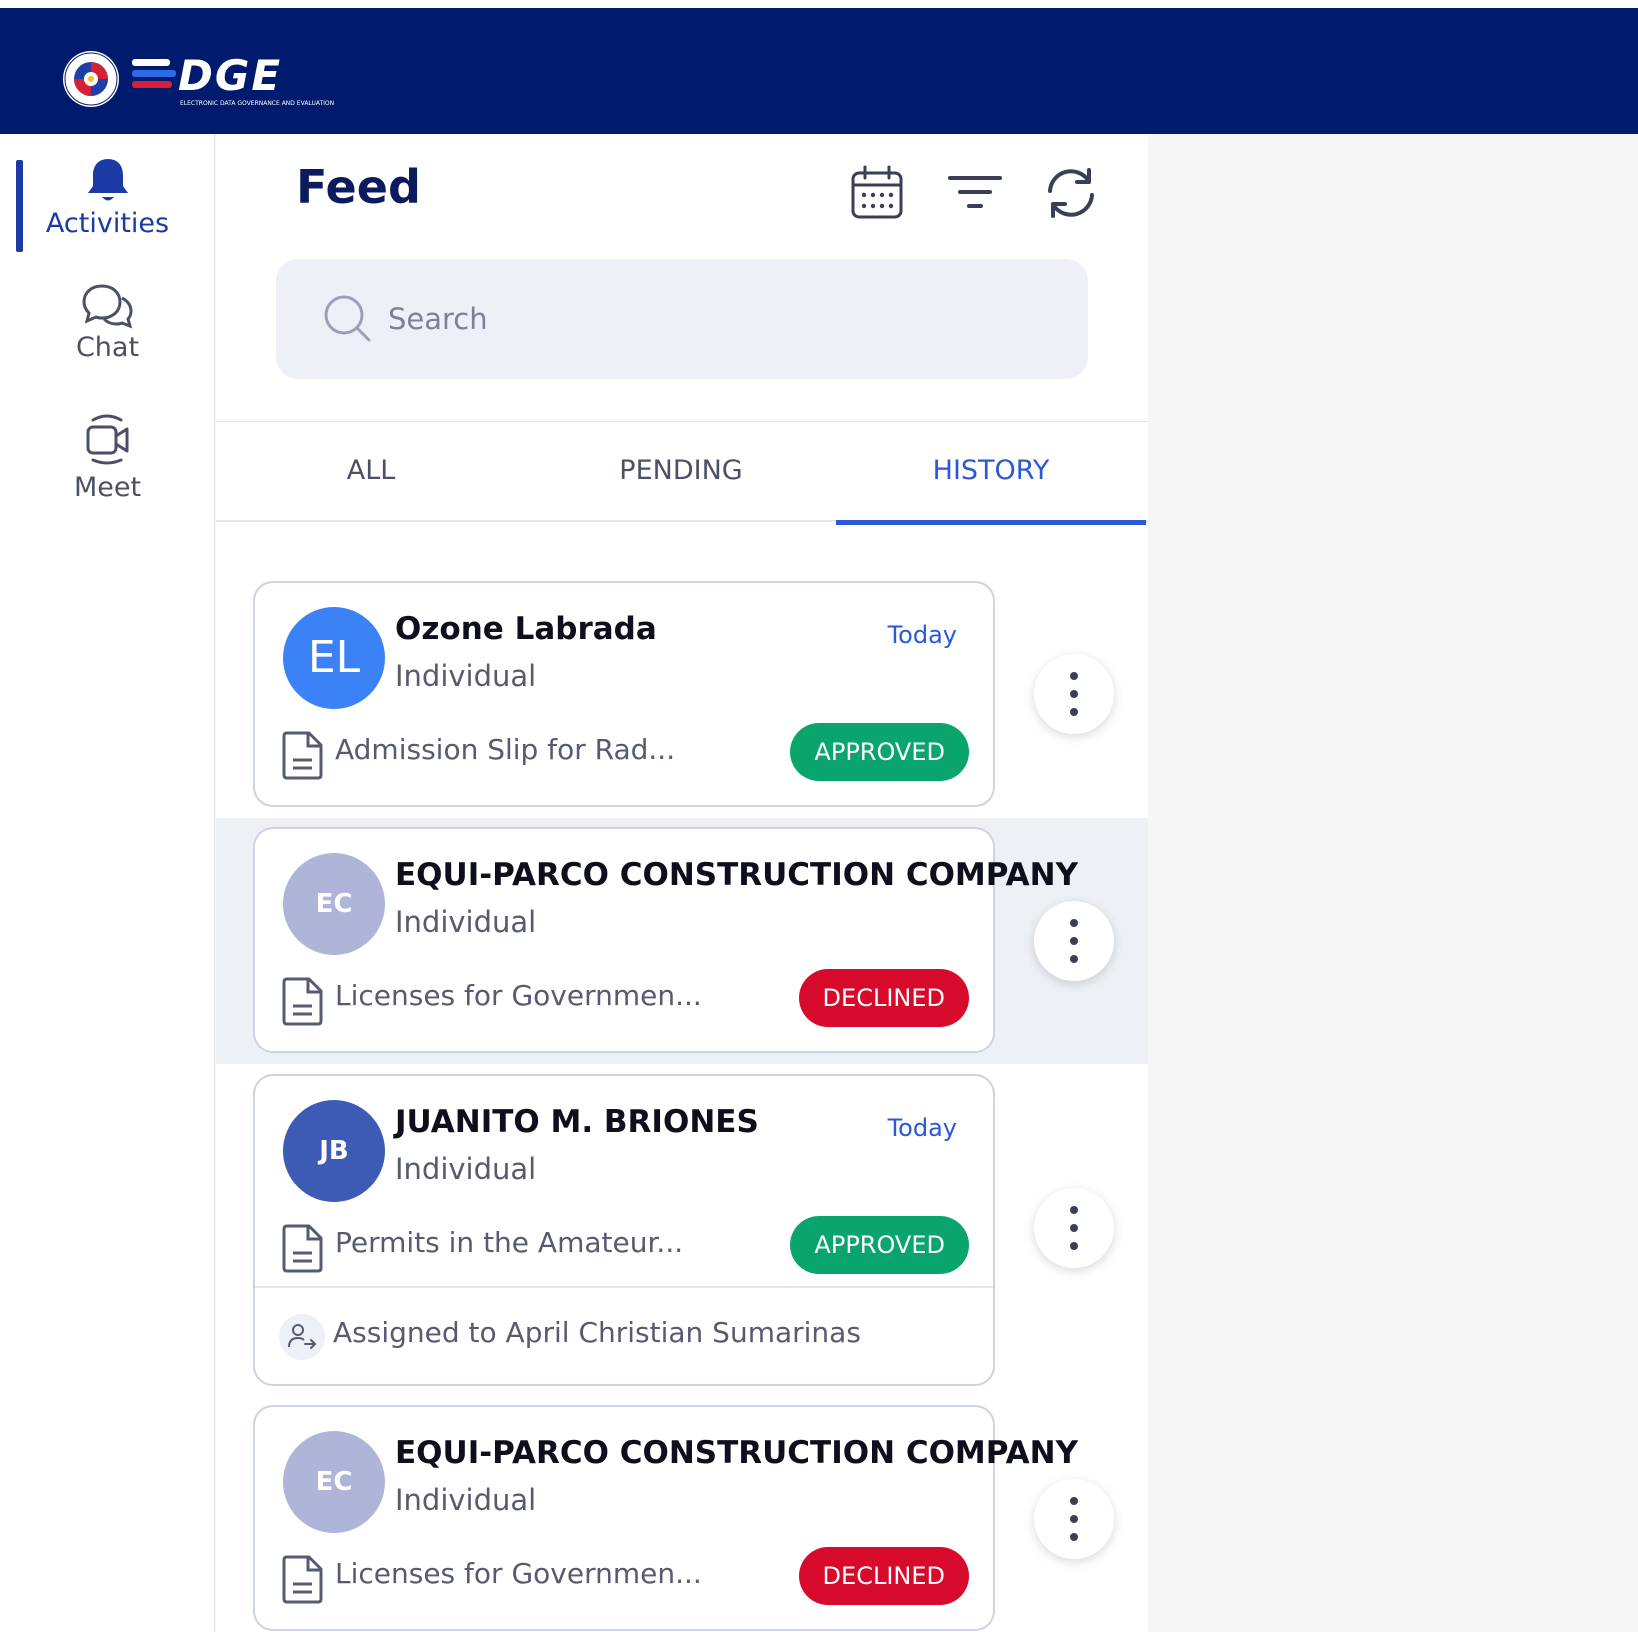 The height and width of the screenshot is (1632, 1638). What do you see at coordinates (107, 347) in the screenshot?
I see `sidebar-item-label: Chat` at bounding box center [107, 347].